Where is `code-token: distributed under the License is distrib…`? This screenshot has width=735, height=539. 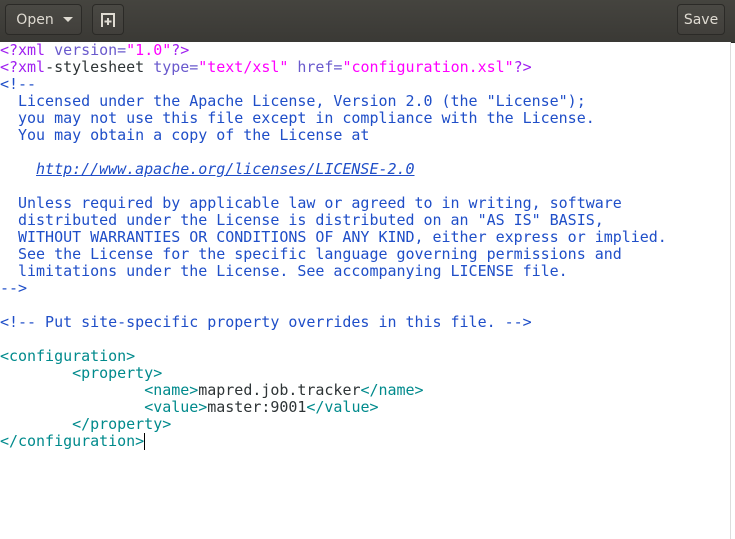 code-token: distributed under the License is distrib… is located at coordinates (302, 220).